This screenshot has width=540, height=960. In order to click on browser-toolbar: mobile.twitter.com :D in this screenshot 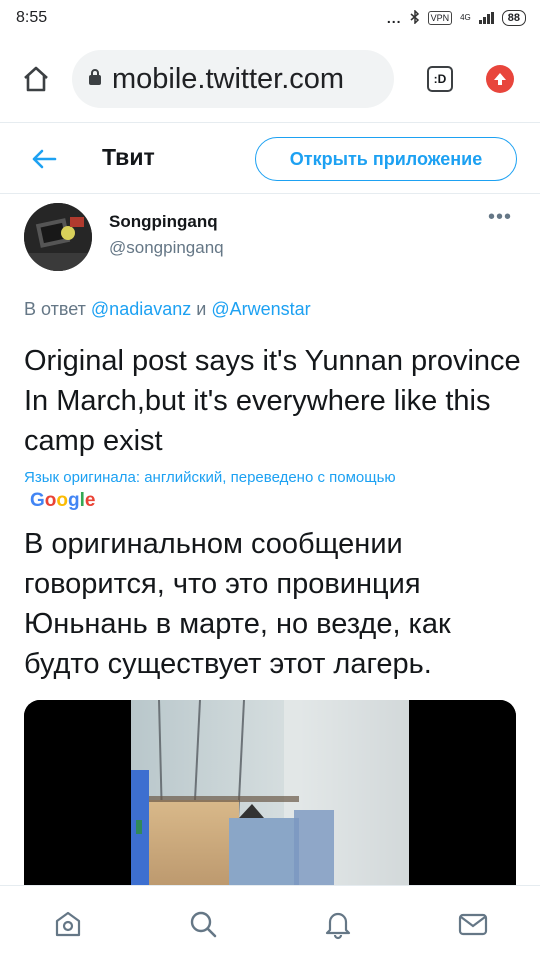, I will do `click(270, 79)`.